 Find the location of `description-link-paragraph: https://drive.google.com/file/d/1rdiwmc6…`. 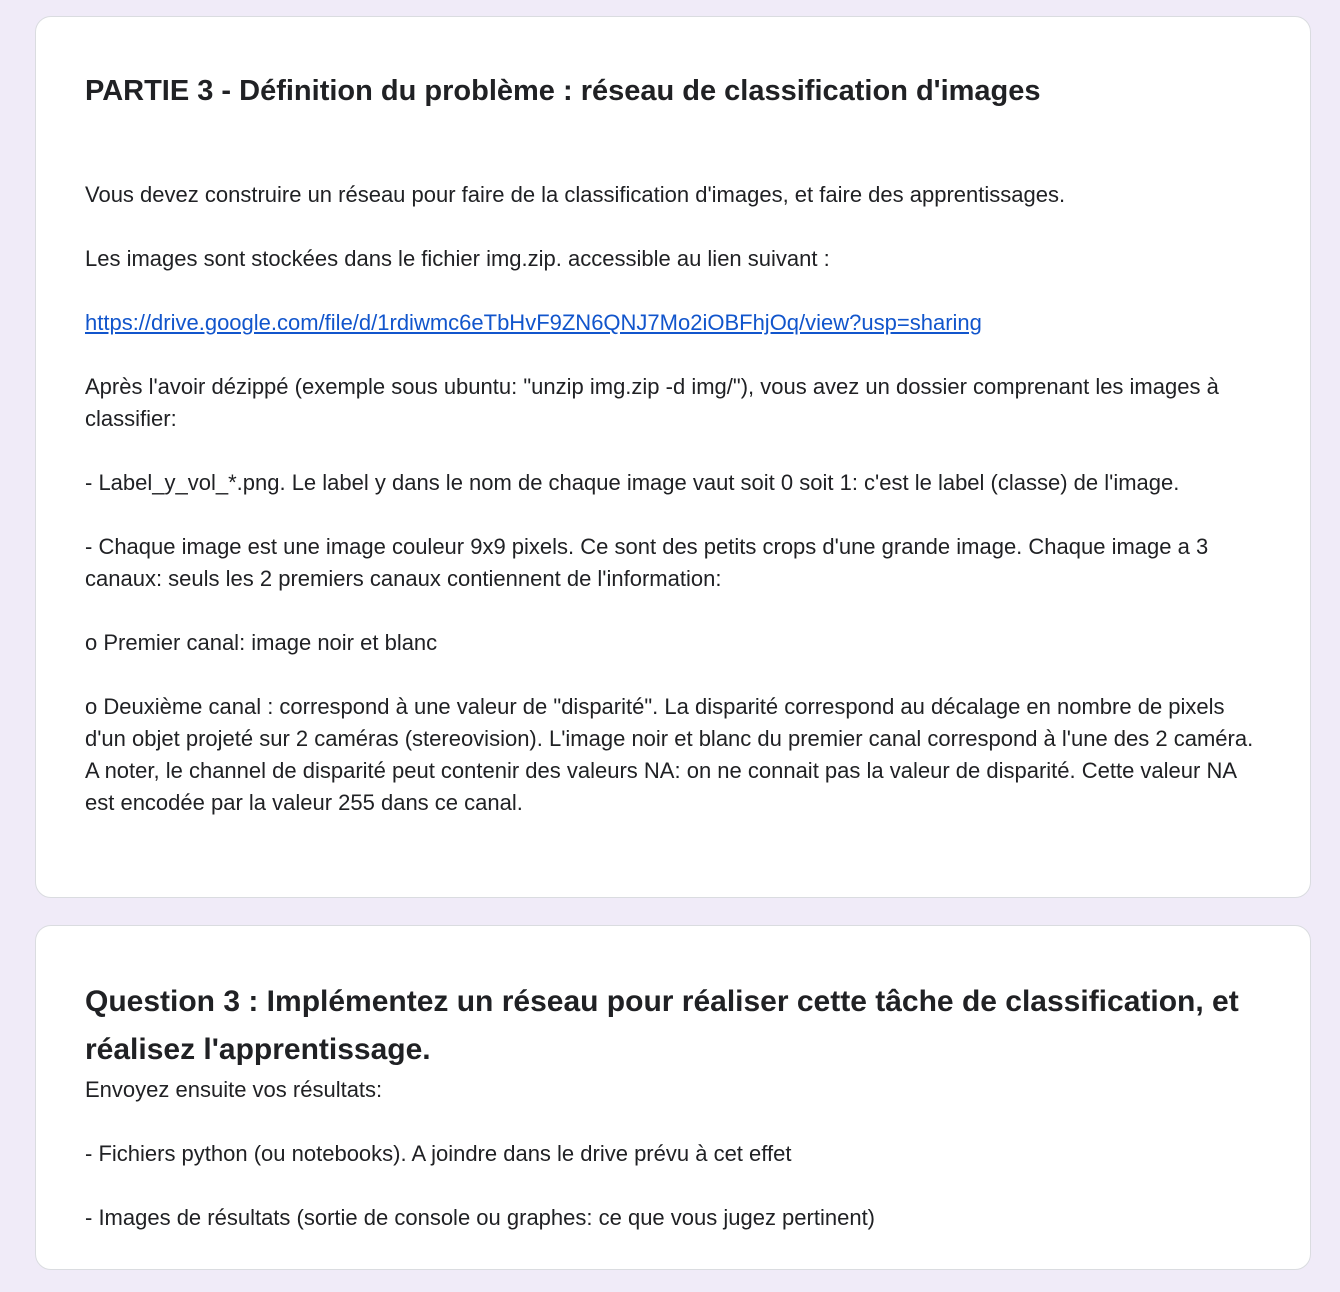

description-link-paragraph: https://drive.google.com/file/d/1rdiwmc6… is located at coordinates (675, 323).